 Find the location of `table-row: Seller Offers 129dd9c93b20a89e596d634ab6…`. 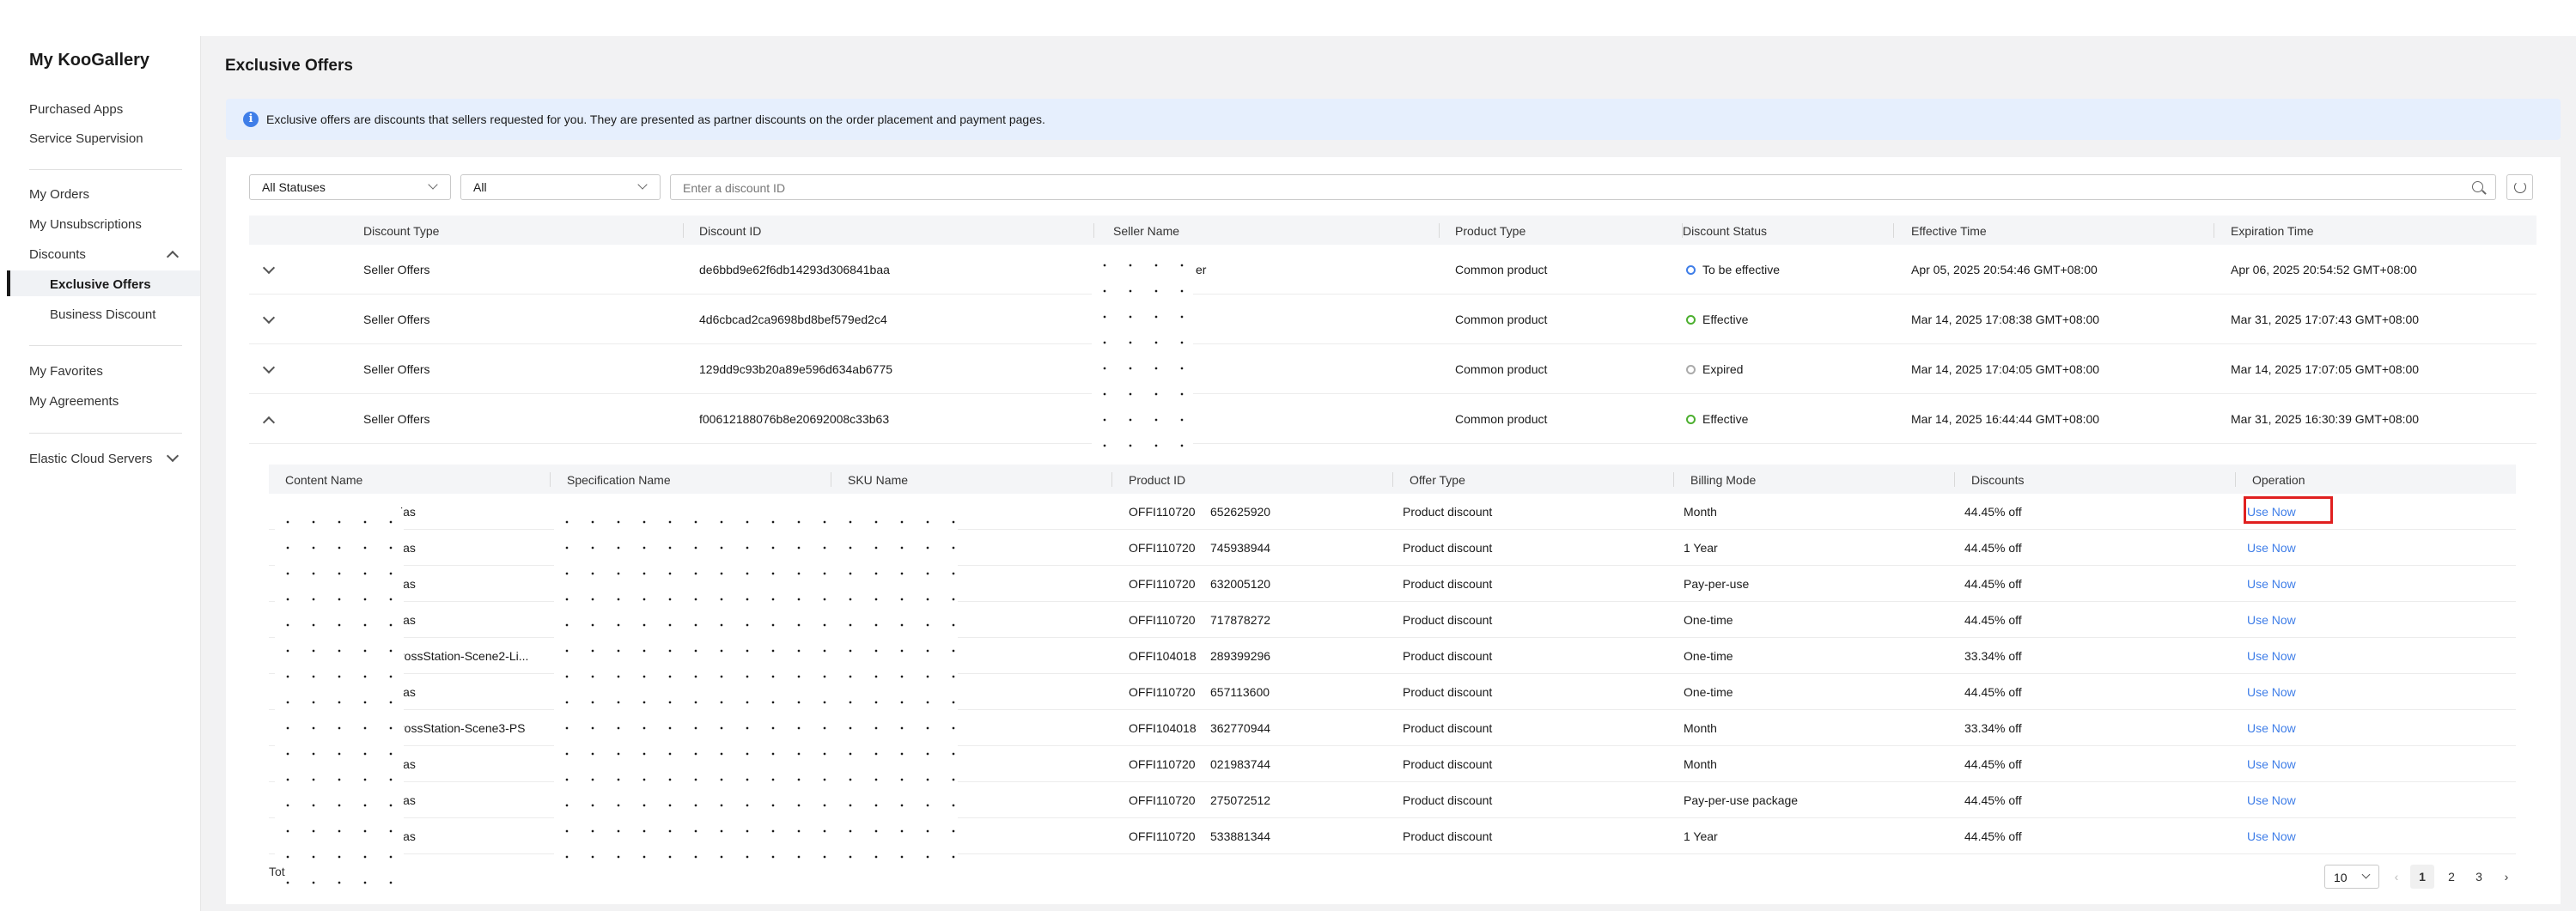

table-row: Seller Offers 129dd9c93b20a89e596d634ab6… is located at coordinates (1392, 369).